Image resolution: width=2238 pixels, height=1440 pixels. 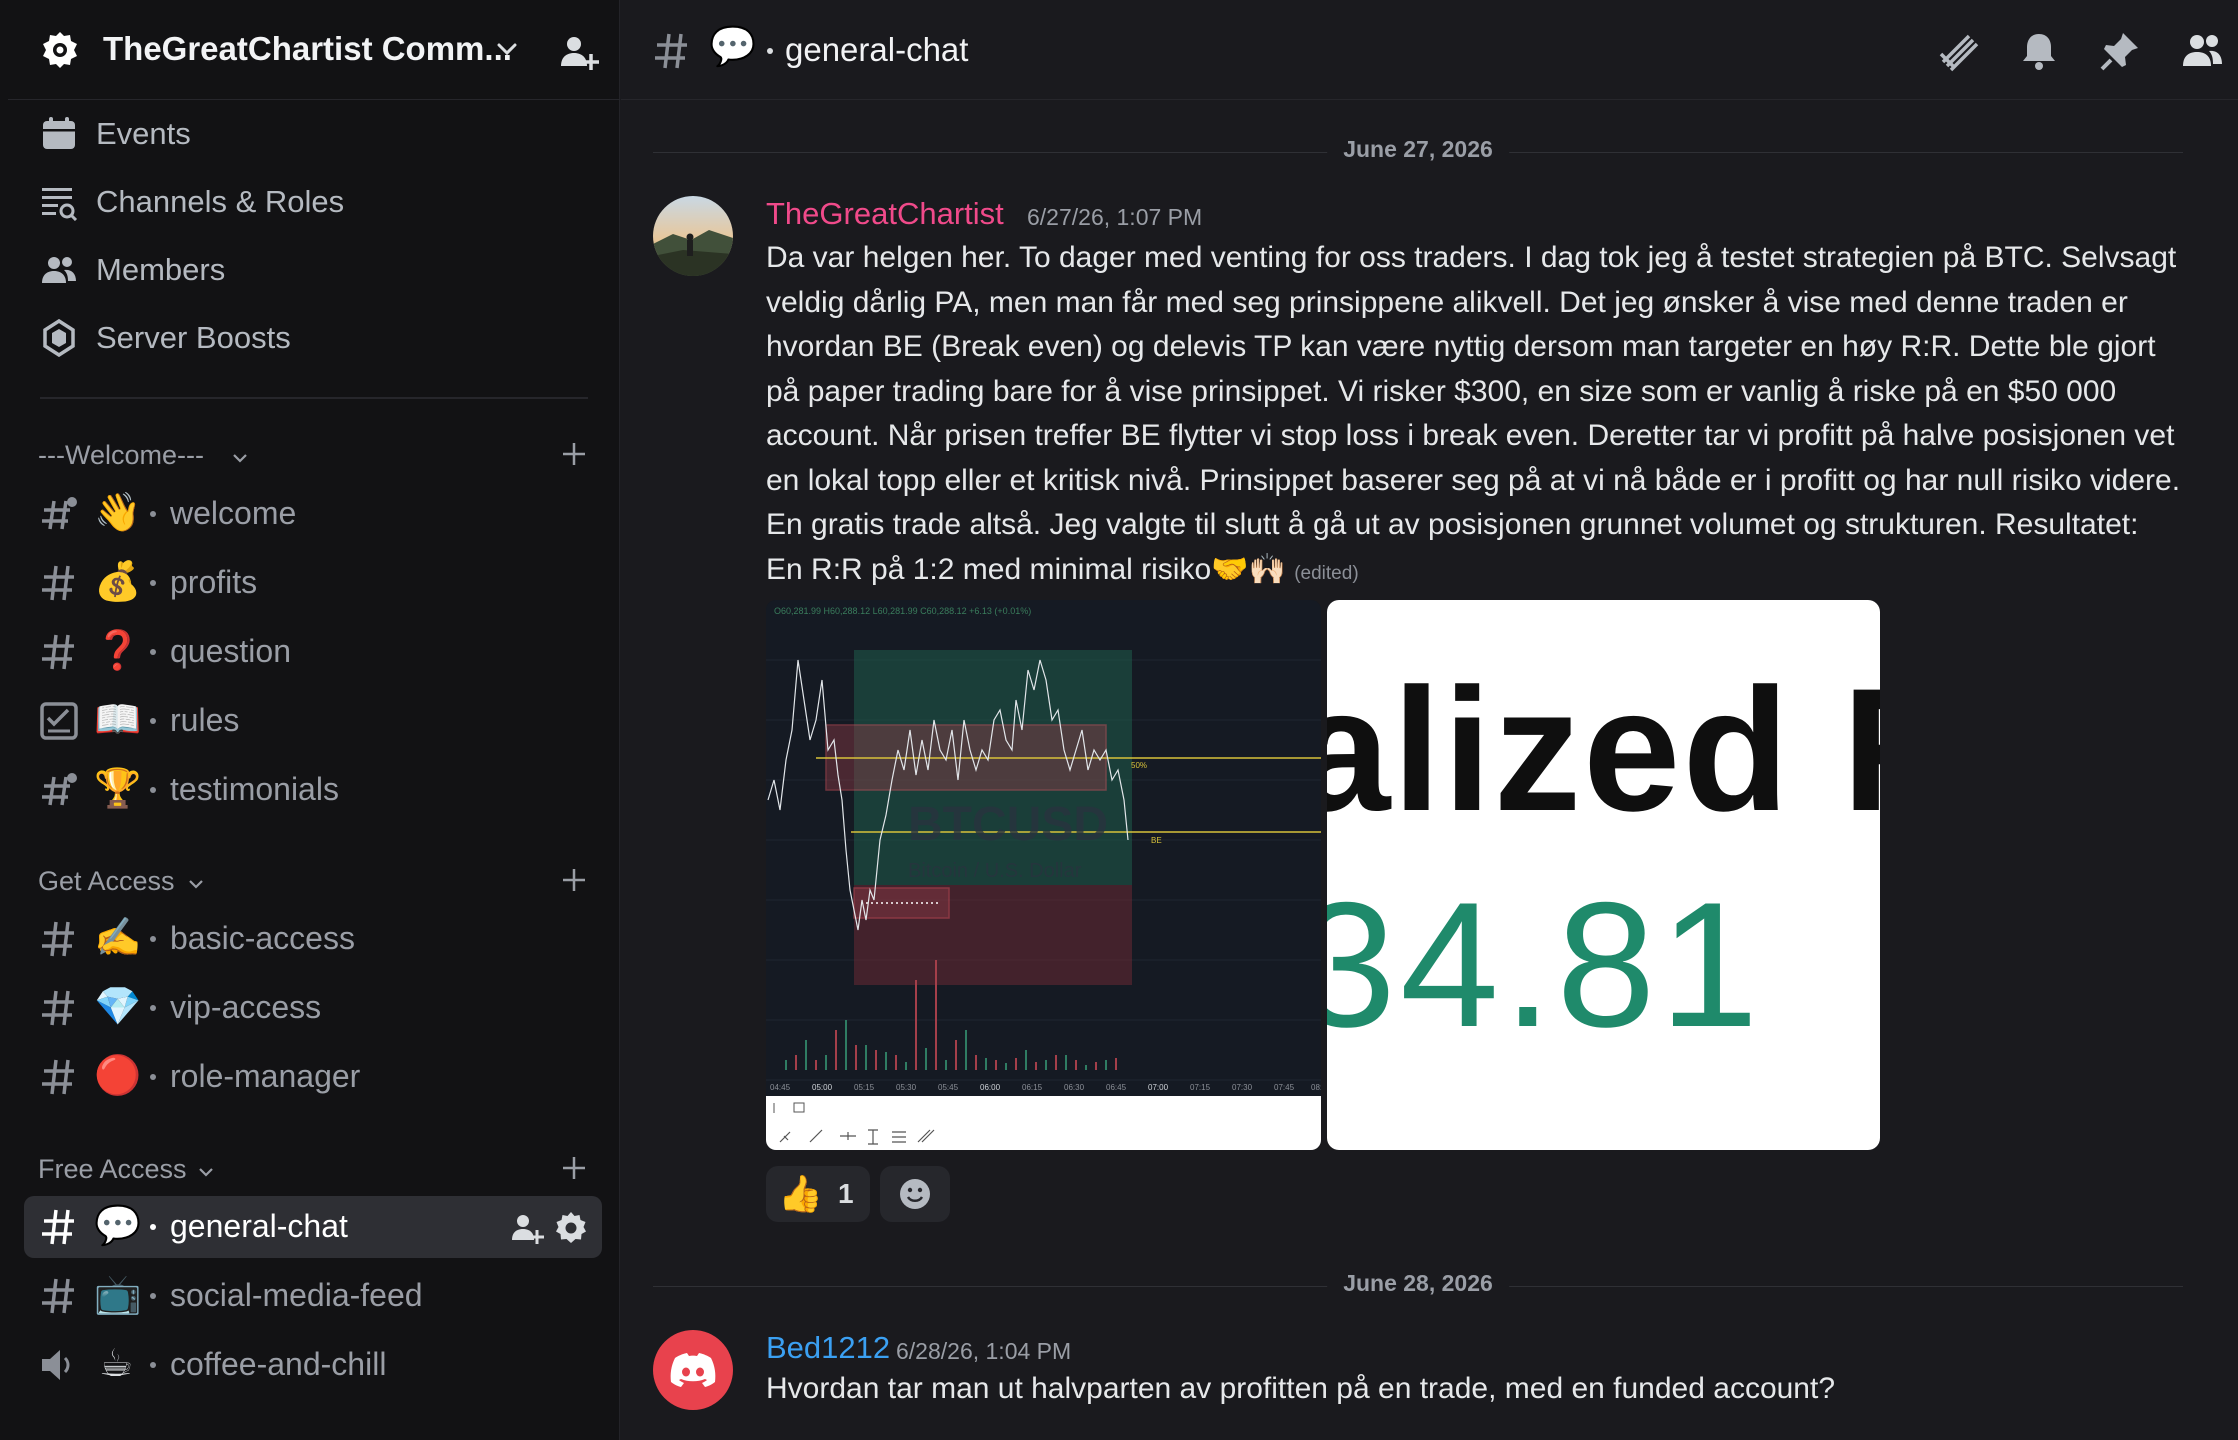 I want to click on create-invite-icon, so click(x=527, y=1228).